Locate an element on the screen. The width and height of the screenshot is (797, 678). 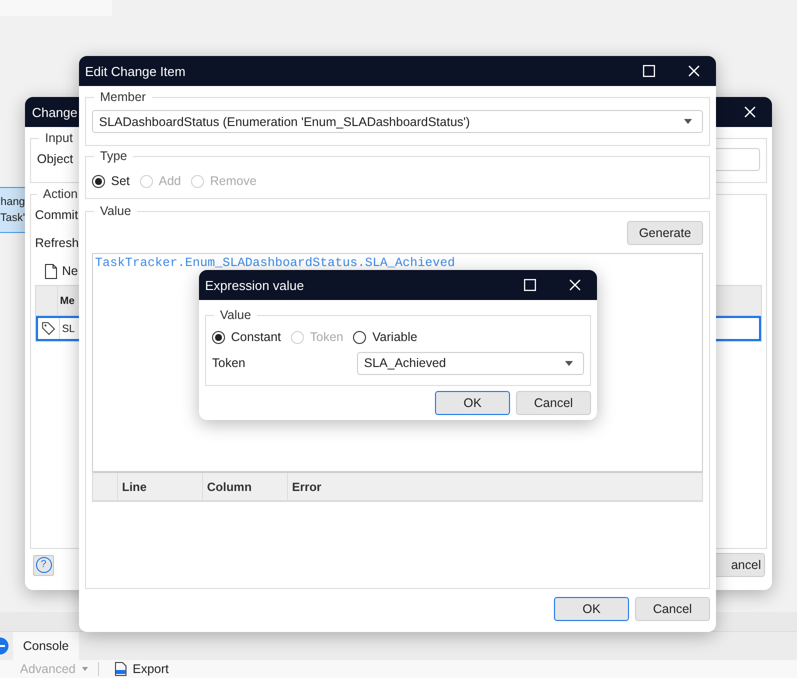
dropdown-field: SLADashboardStatus (Enumeration 'Enum_SLADashboardStatus') is located at coordinates (397, 121).